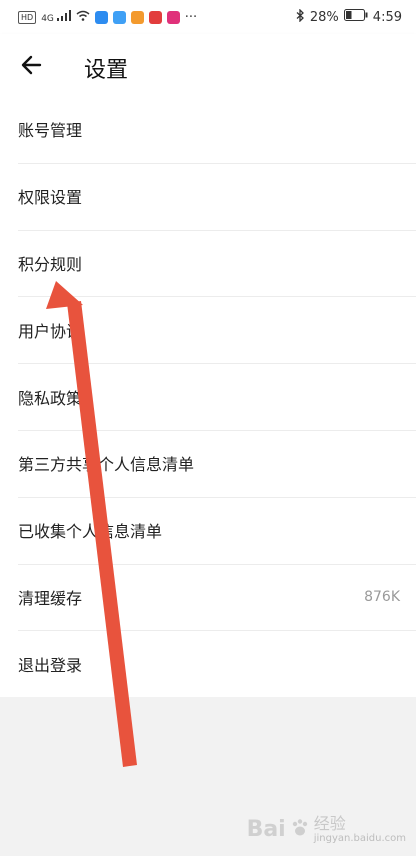  Describe the element at coordinates (208, 530) in the screenshot. I see `settings-item-collected-info: 已收集个人信息清单` at that location.